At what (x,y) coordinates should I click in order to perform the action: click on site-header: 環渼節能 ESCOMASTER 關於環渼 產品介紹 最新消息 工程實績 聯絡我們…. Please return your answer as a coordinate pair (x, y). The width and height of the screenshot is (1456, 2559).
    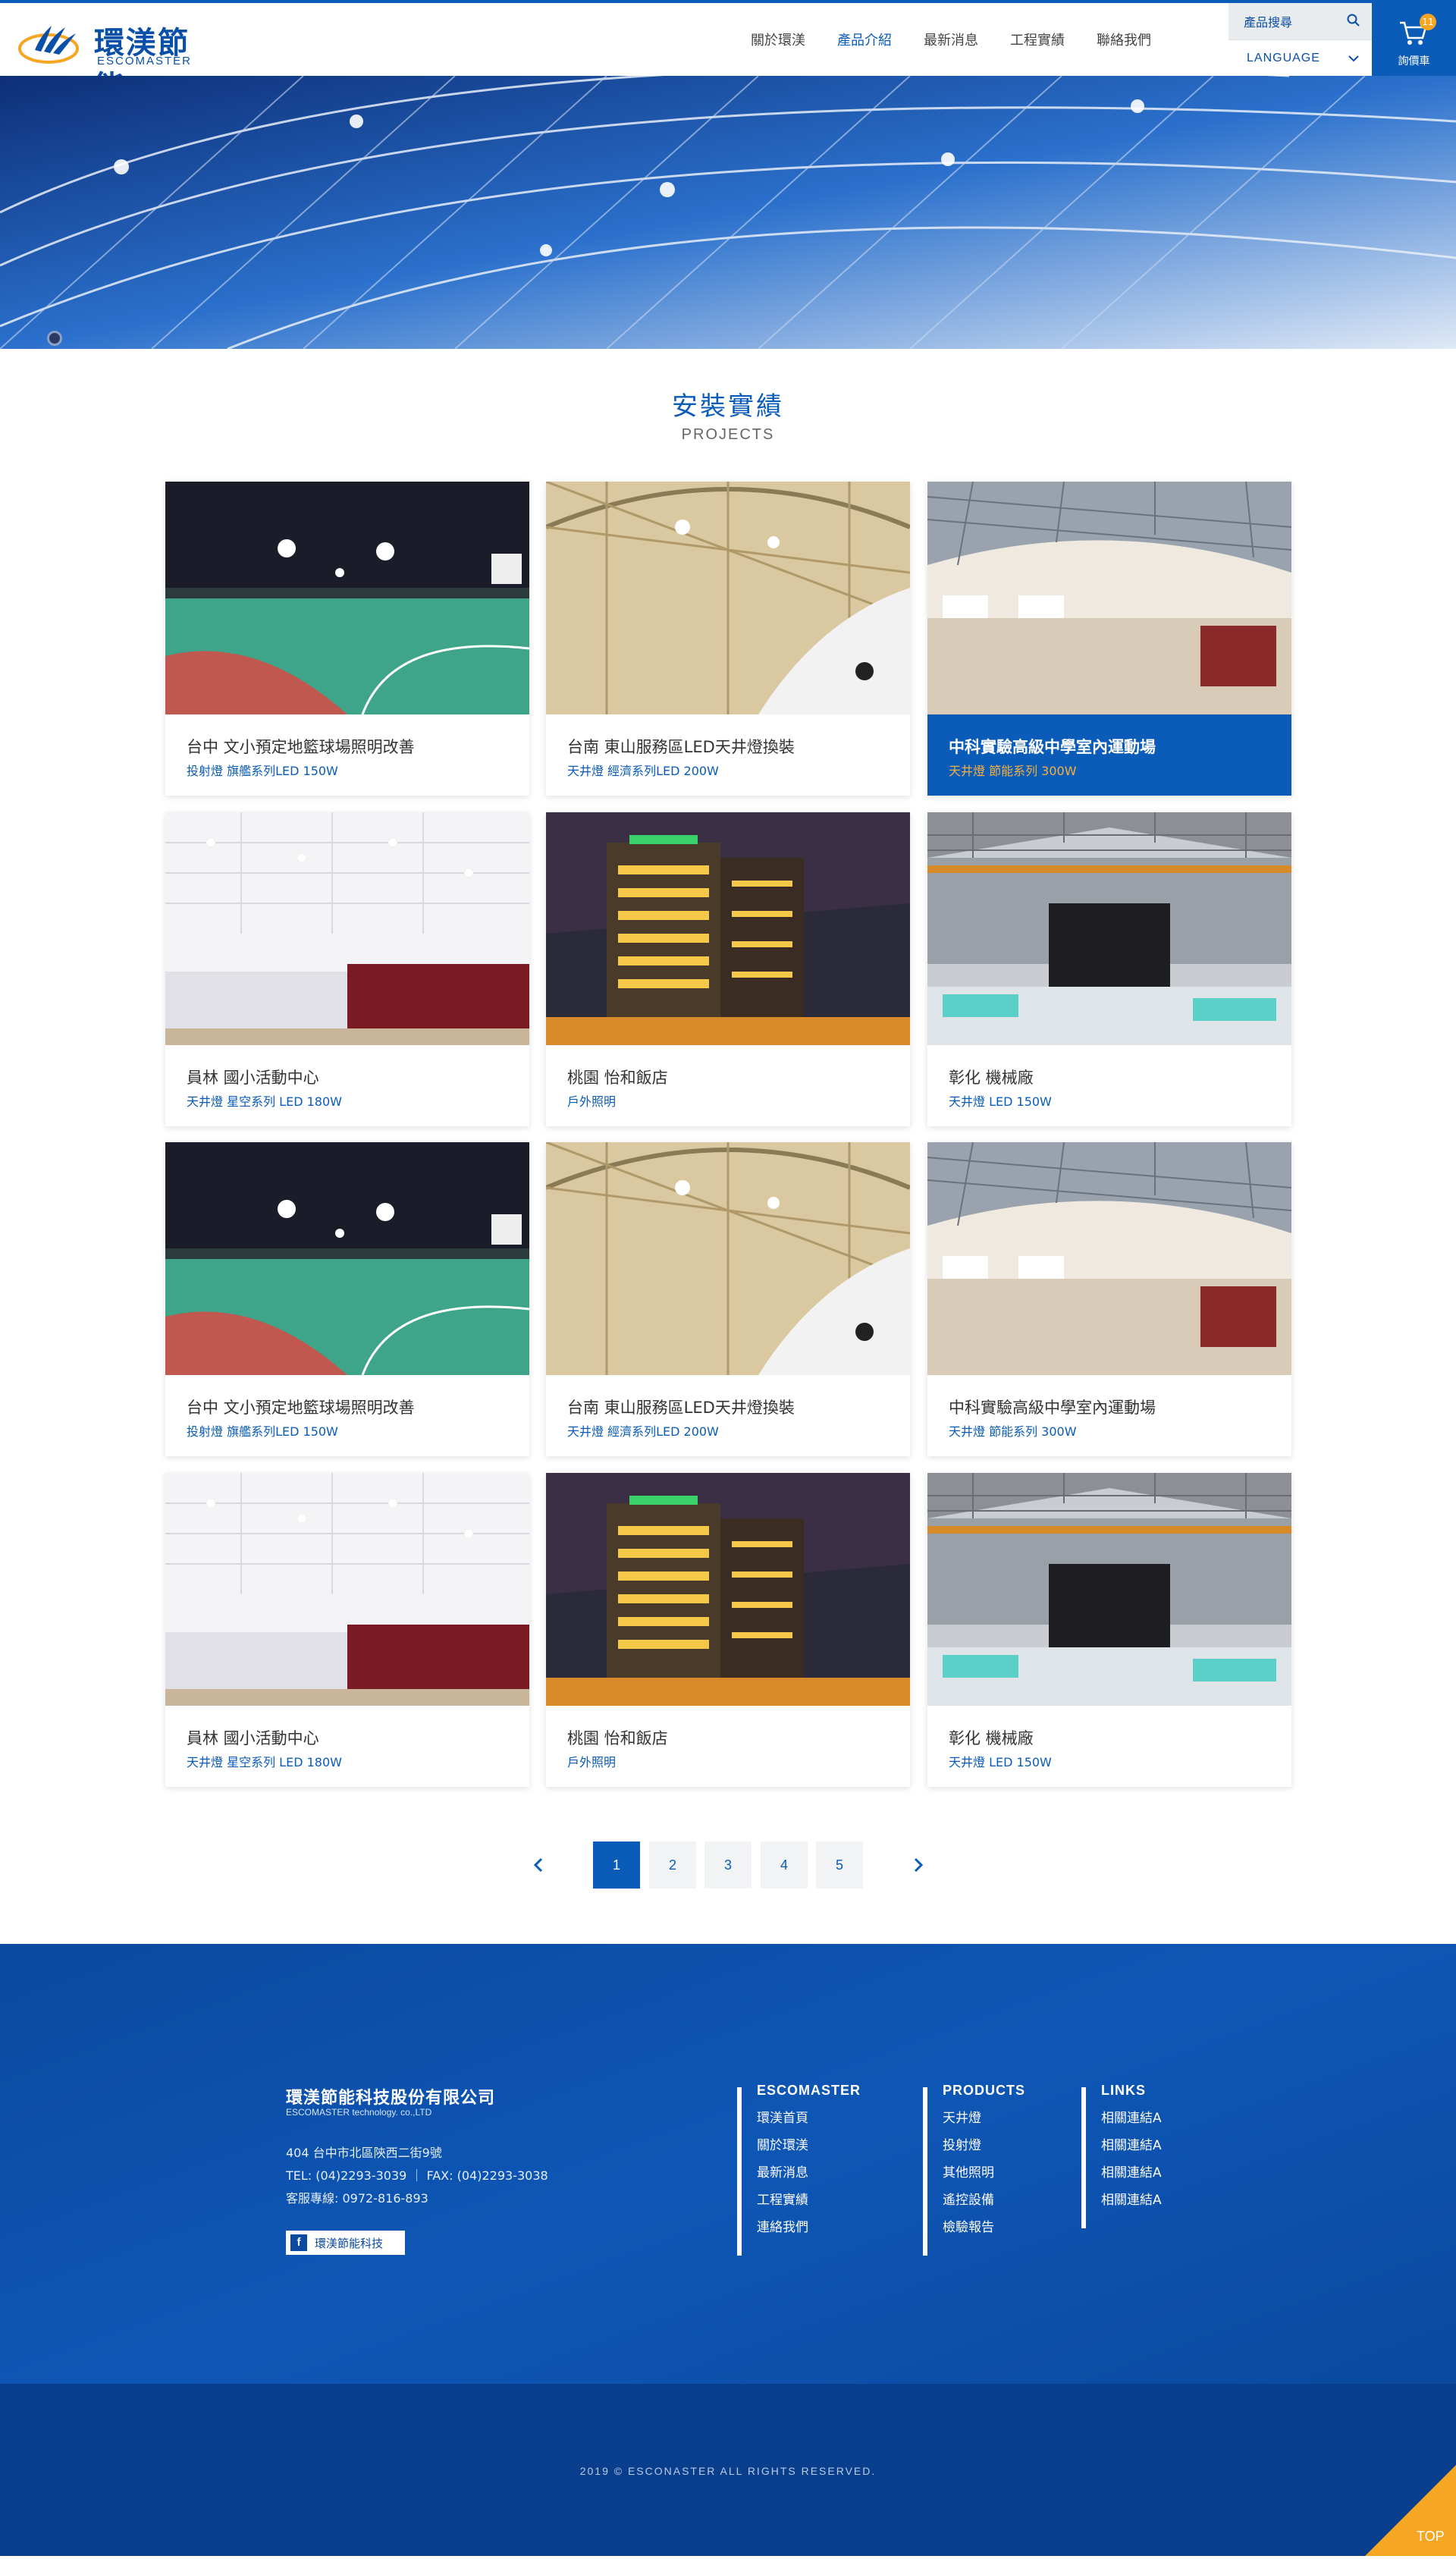
    Looking at the image, I should click on (728, 52).